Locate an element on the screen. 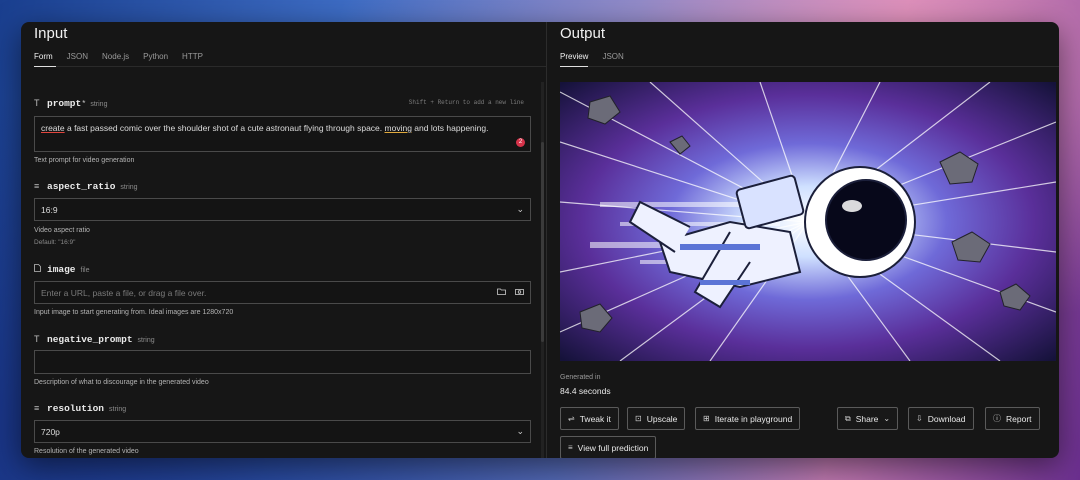  upscale-button: ⊡ Upscale is located at coordinates (656, 418).